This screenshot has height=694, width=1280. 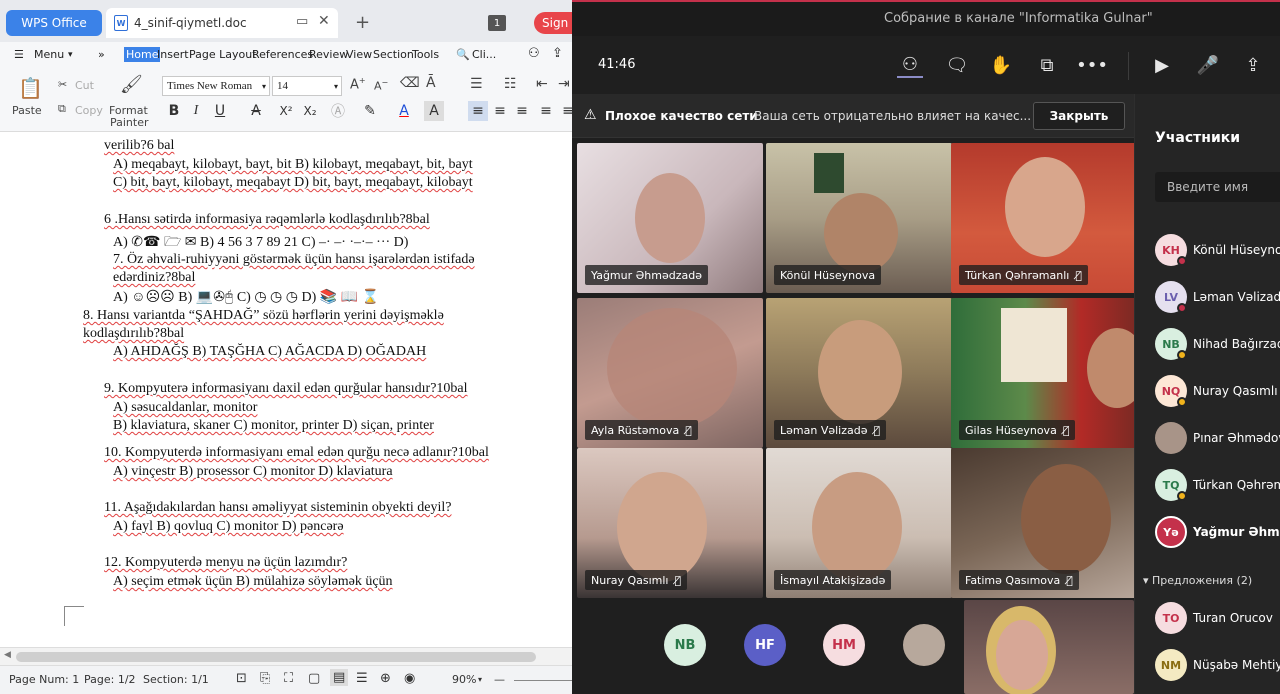 What do you see at coordinates (1217, 486) in the screenshot?
I see `participant-item: TQ Türkan Qəhrəmanlı` at bounding box center [1217, 486].